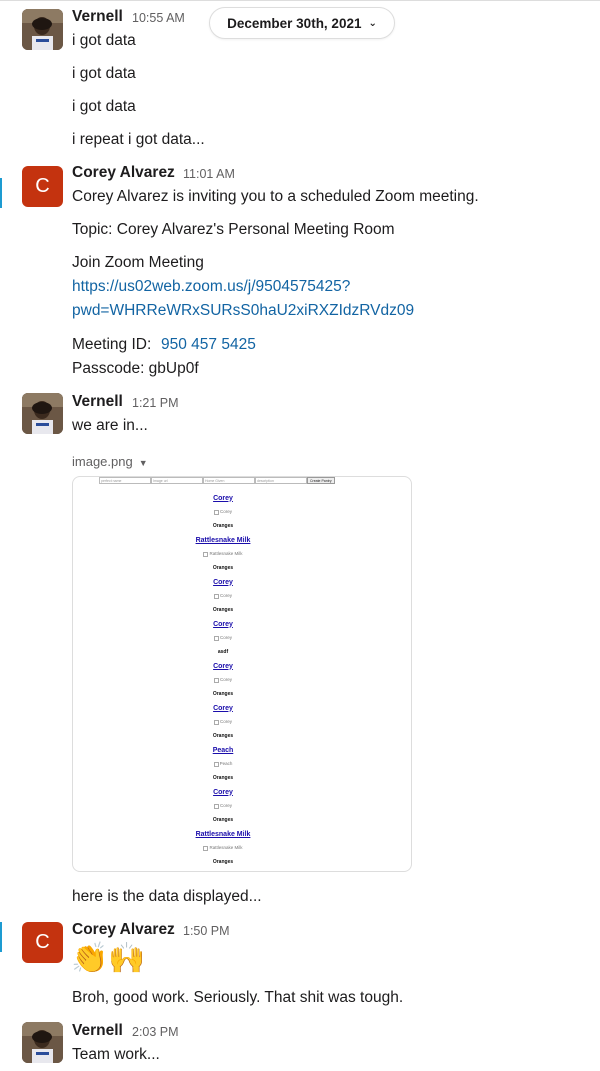 The image size is (600, 1071). What do you see at coordinates (208, 345) in the screenshot?
I see `meeting-id-link: 950 457 5425` at bounding box center [208, 345].